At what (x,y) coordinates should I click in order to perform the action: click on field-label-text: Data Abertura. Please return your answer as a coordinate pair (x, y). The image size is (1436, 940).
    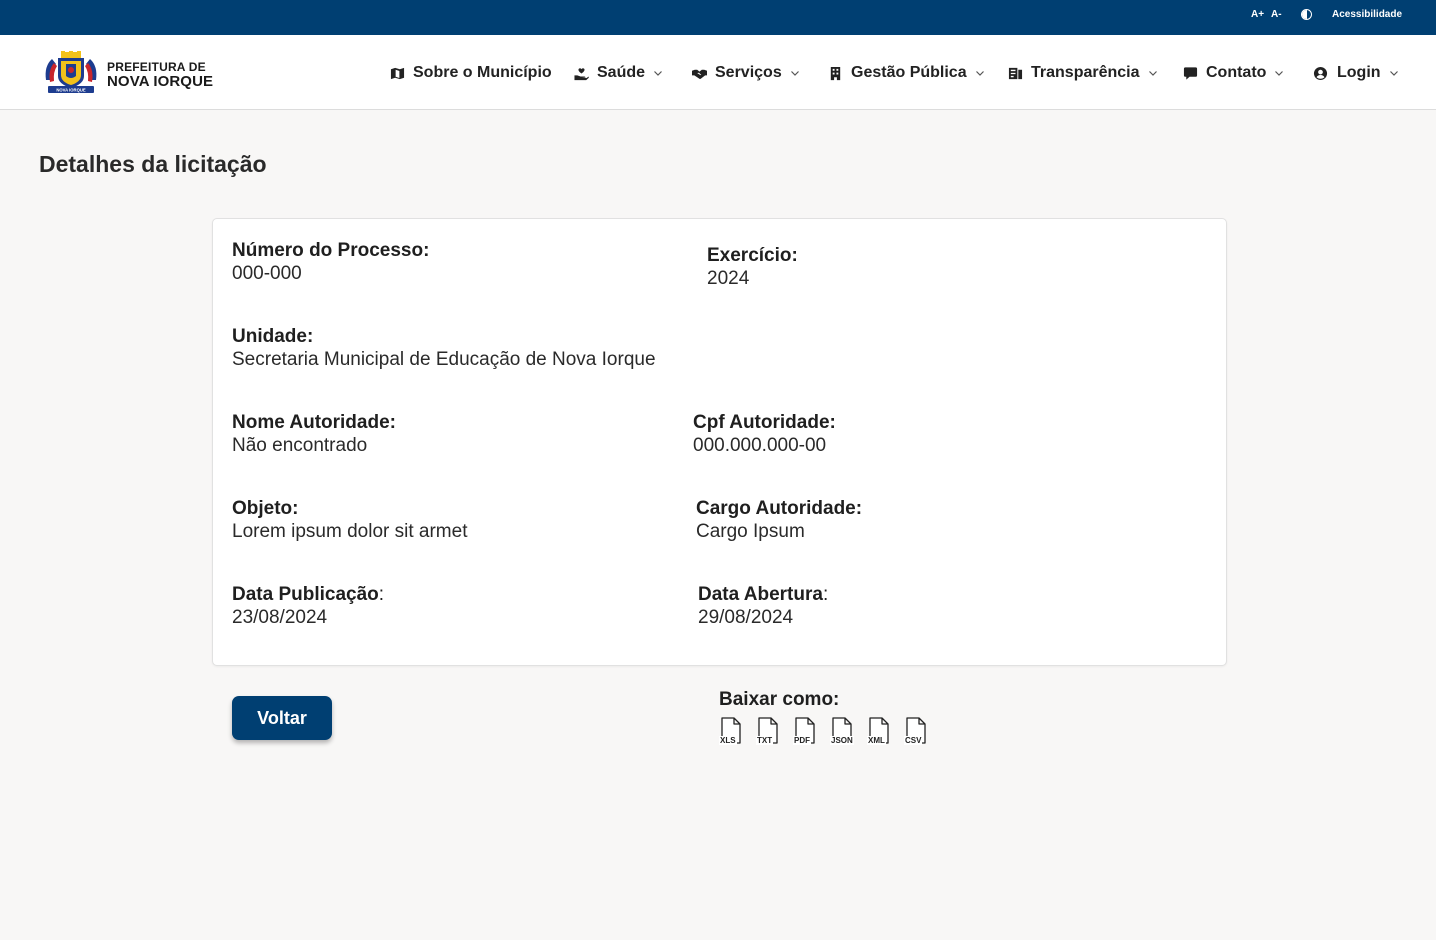
    Looking at the image, I should click on (760, 594).